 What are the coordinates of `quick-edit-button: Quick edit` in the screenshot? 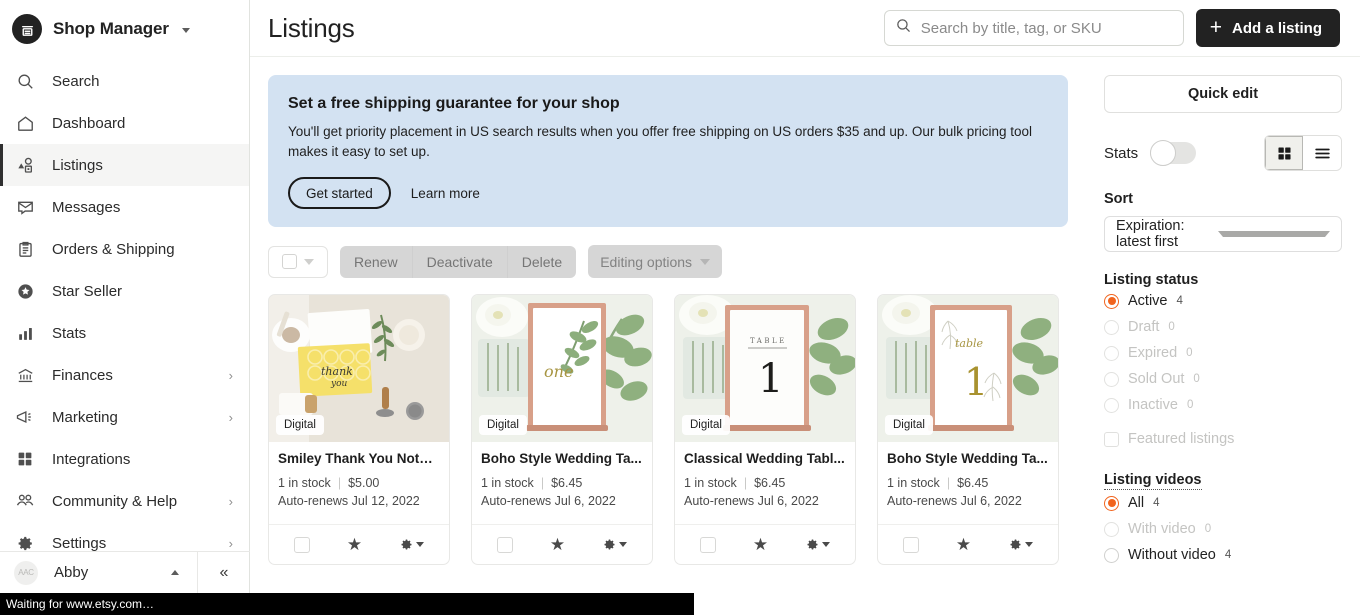 It's located at (1223, 94).